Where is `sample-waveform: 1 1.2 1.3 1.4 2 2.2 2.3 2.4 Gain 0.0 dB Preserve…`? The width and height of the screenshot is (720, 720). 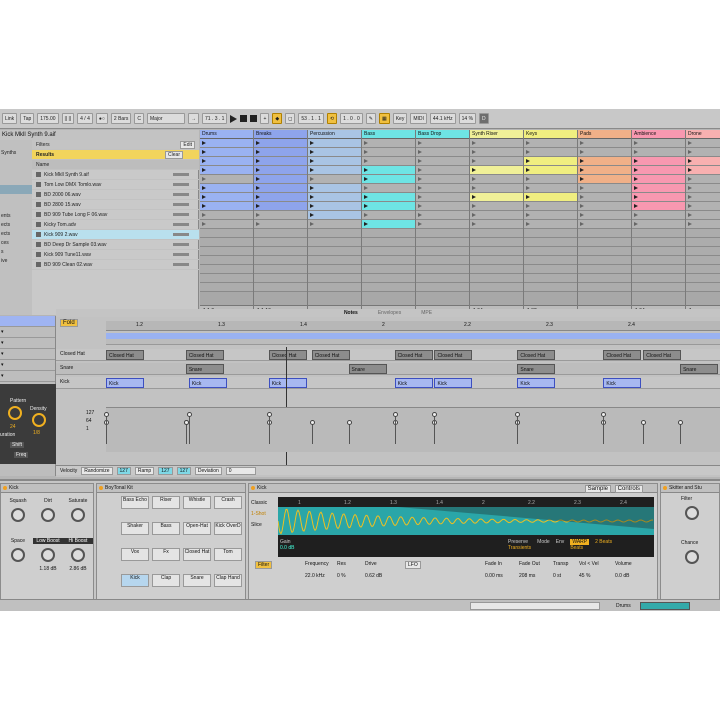 sample-waveform: 1 1.2 1.3 1.4 2 2.2 2.3 2.4 Gain 0.0 dB Preserve… is located at coordinates (466, 527).